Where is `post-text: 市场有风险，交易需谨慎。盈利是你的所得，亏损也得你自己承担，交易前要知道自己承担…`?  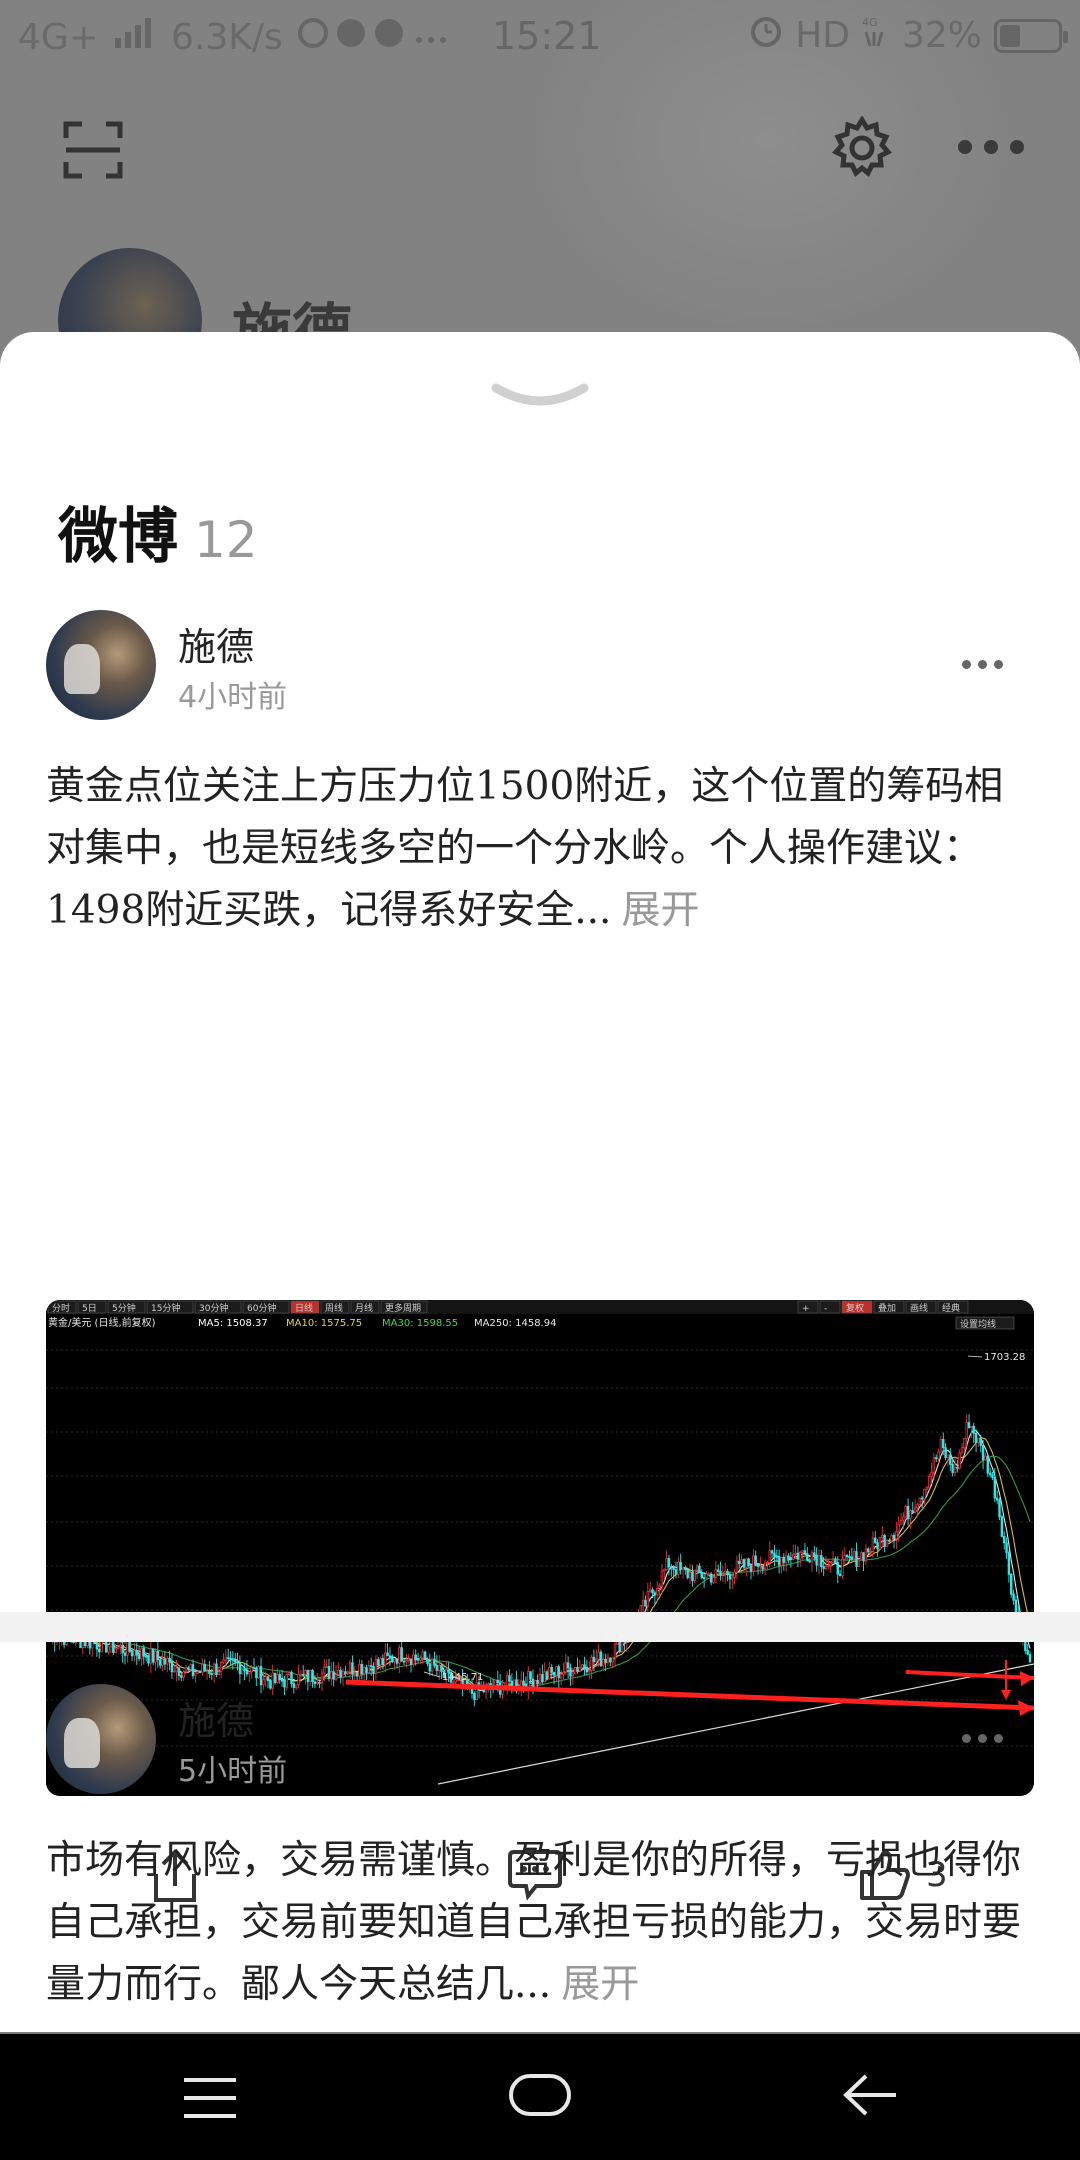 post-text: 市场有风险，交易需谨慎。盈利是你的所得，亏损也得你自己承担，交易前要知道自己承担… is located at coordinates (541, 1923).